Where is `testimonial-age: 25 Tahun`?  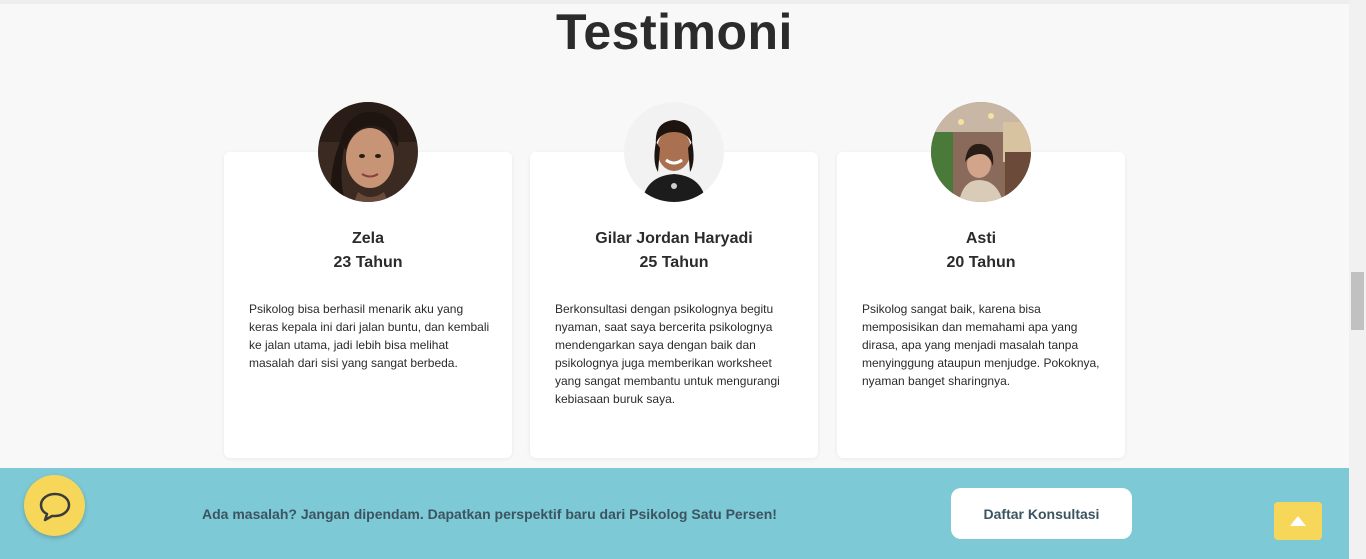
testimonial-age: 25 Tahun is located at coordinates (674, 262).